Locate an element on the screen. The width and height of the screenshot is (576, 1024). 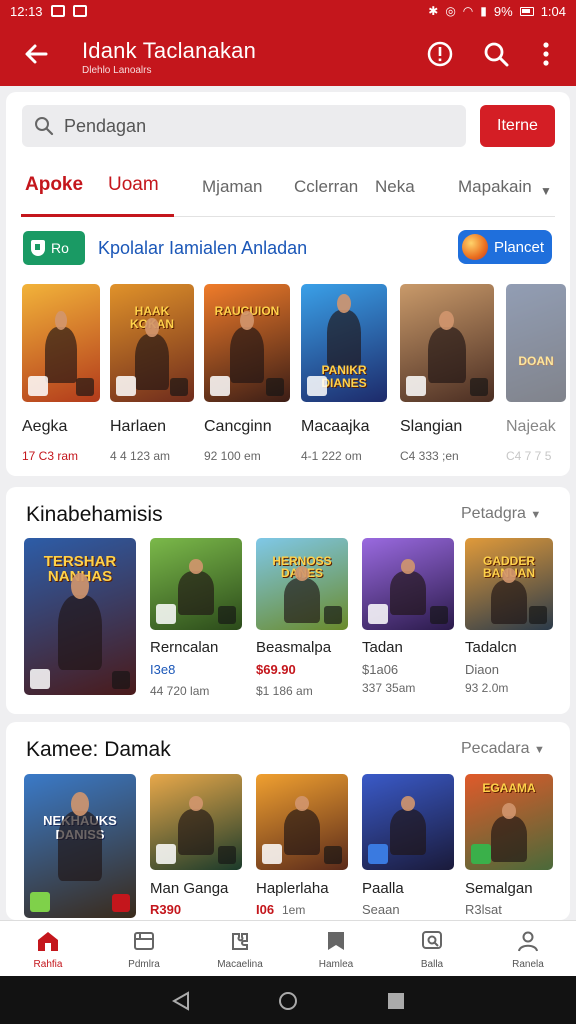
game-art-title: DOAN is located at coordinates (536, 360).